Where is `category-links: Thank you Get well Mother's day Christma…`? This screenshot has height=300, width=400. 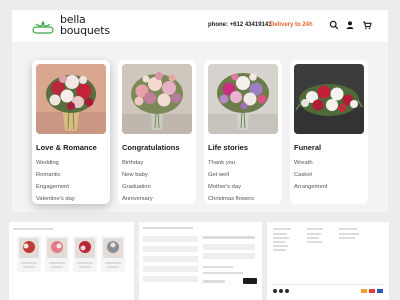
category-links: Thank you Get well Mother's day Christma… is located at coordinates (231, 181).